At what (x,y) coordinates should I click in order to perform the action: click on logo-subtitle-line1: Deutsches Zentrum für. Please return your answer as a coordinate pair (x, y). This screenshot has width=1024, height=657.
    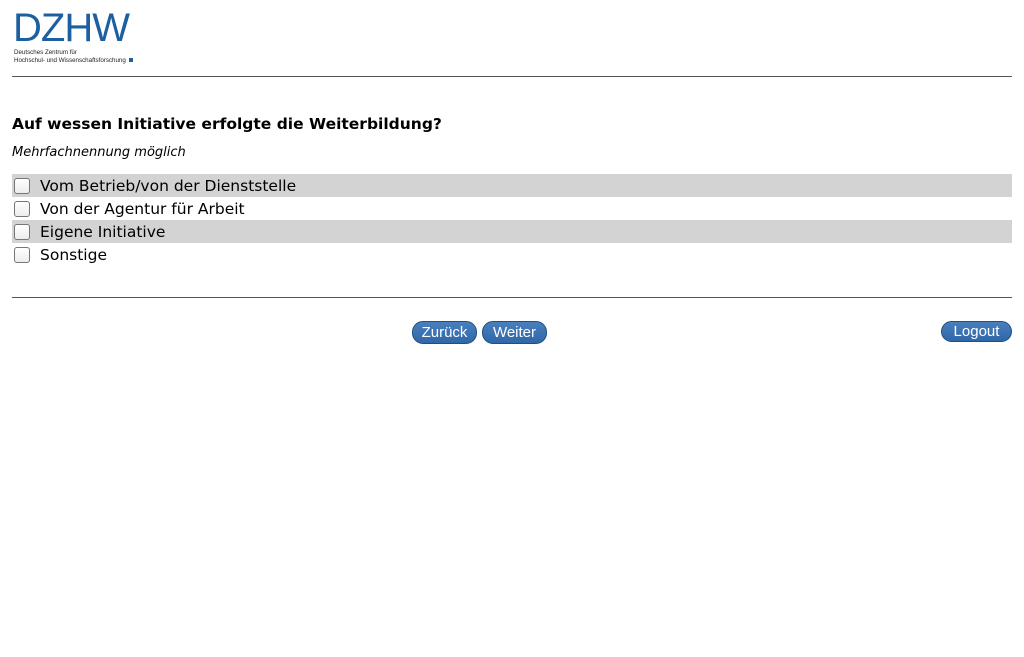
    Looking at the image, I should click on (45, 52).